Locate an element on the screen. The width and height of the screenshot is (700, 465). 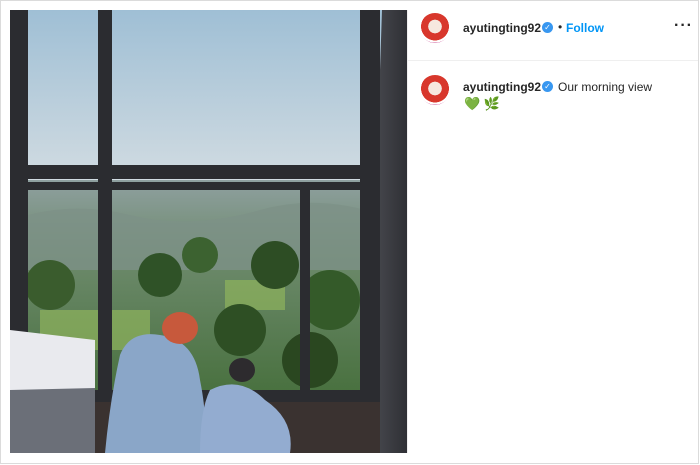
leaf-icon: 🌿 is located at coordinates (491, 103).